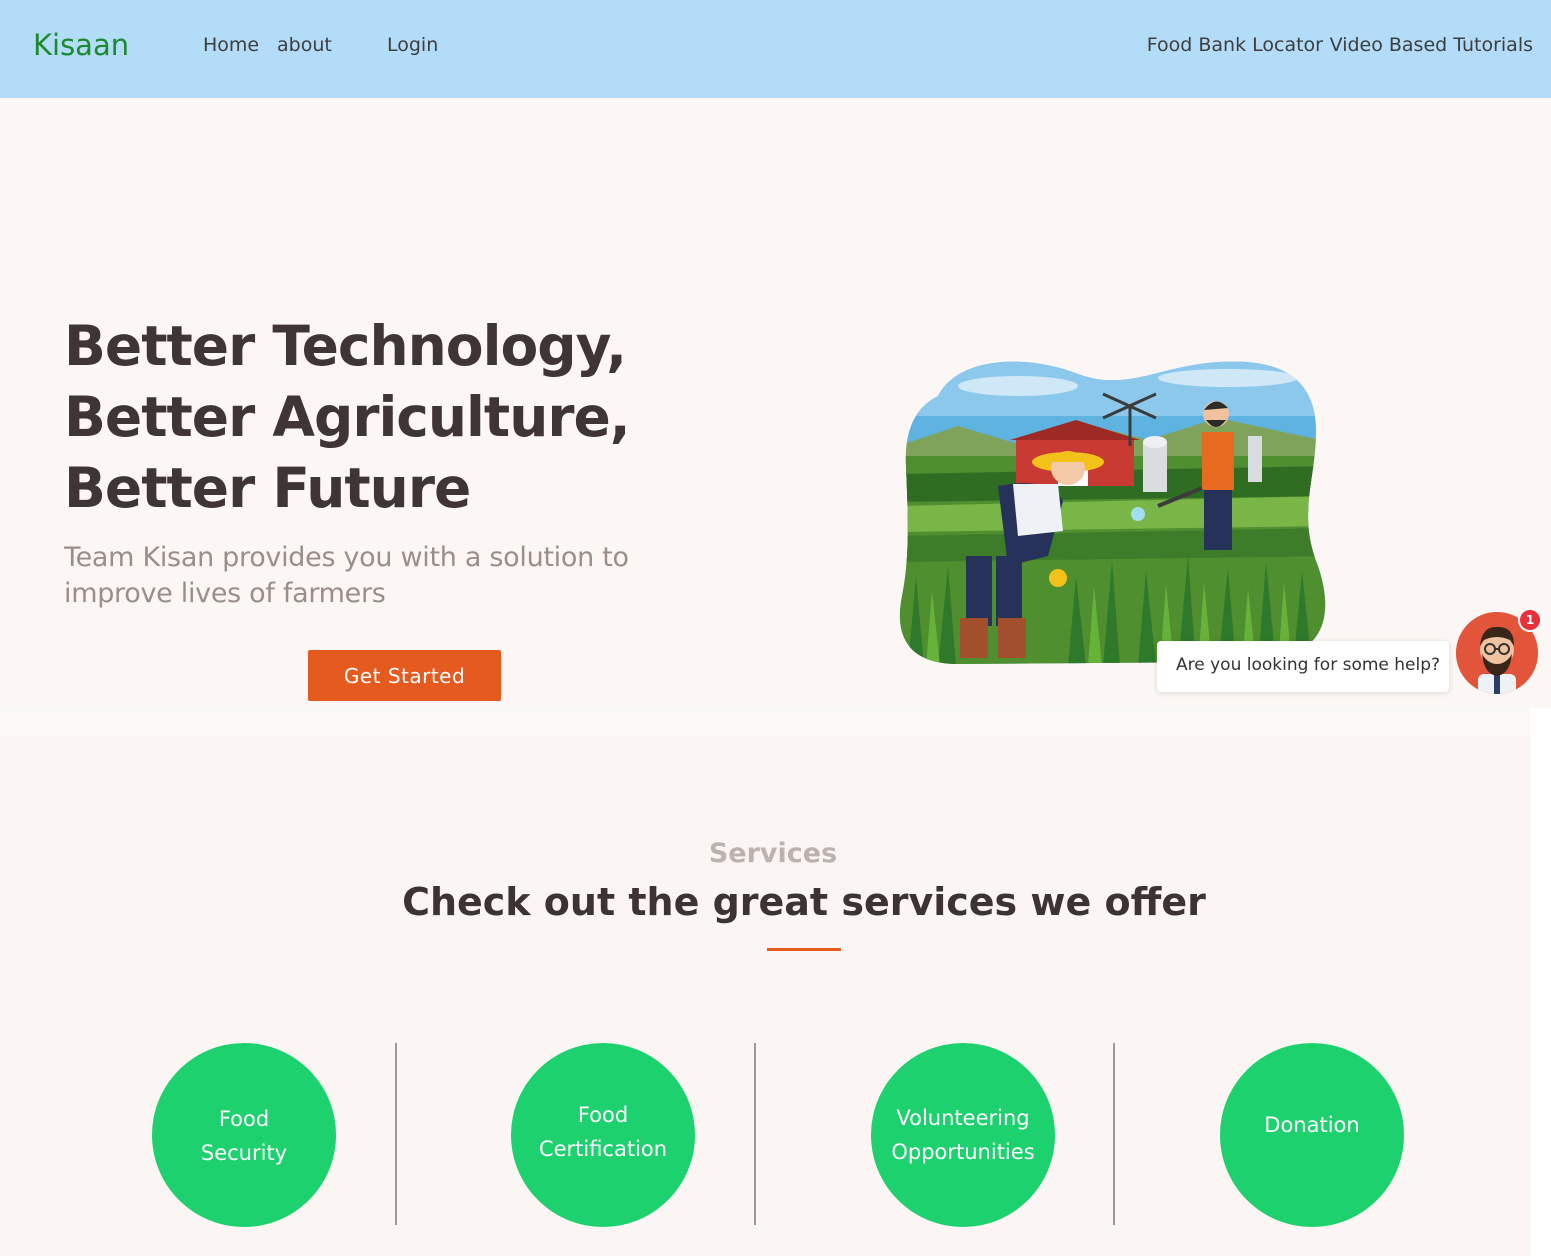 The width and height of the screenshot is (1551, 1256). What do you see at coordinates (804, 949) in the screenshot?
I see `heading-underline` at bounding box center [804, 949].